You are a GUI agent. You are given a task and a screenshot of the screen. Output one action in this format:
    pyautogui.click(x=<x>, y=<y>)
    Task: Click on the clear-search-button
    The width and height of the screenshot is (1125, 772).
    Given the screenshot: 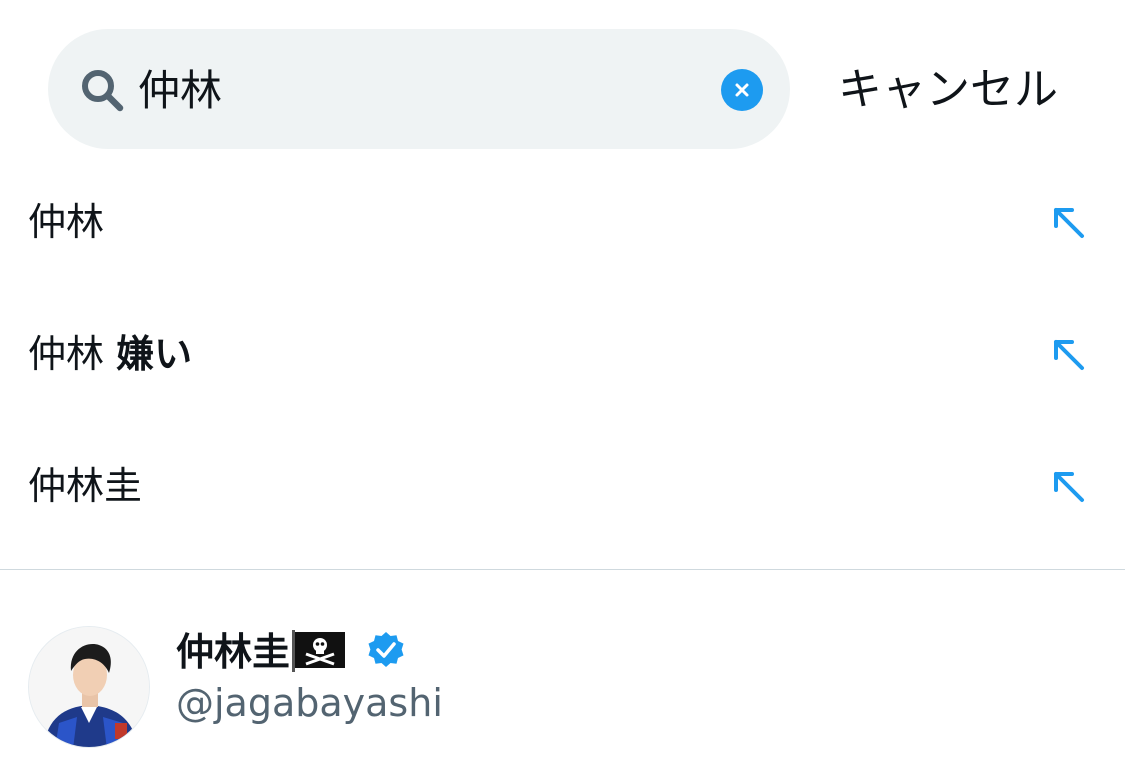 What is the action you would take?
    pyautogui.click(x=742, y=90)
    